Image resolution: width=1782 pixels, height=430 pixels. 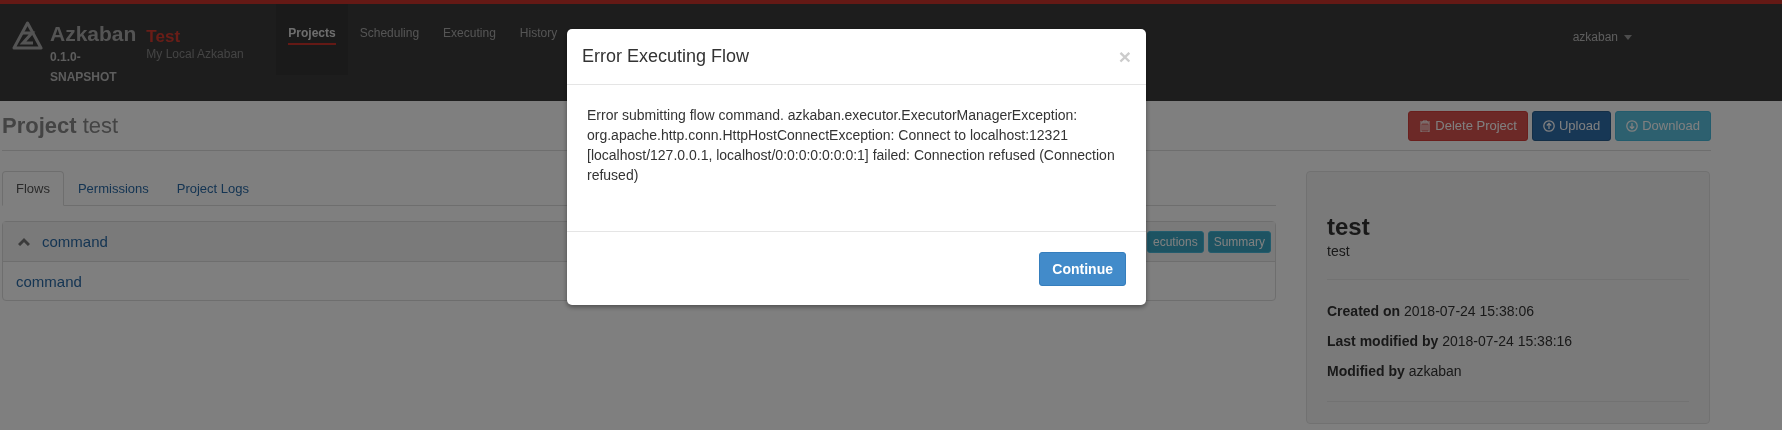 I want to click on page-title: Project test, so click(x=60, y=125).